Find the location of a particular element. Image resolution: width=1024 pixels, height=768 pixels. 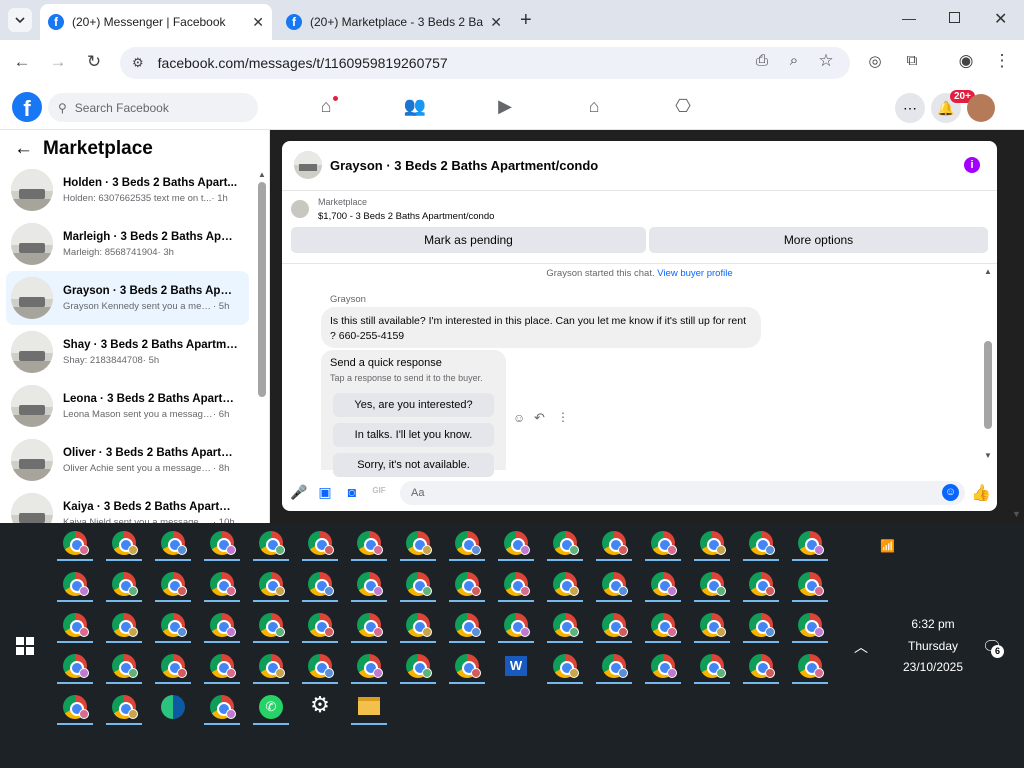

gif-icon: GIF is located at coordinates (379, 494).